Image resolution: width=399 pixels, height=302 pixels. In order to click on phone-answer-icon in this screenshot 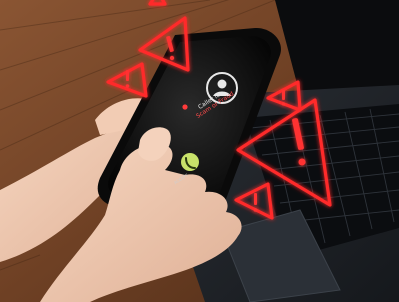, I will do `click(190, 162)`.